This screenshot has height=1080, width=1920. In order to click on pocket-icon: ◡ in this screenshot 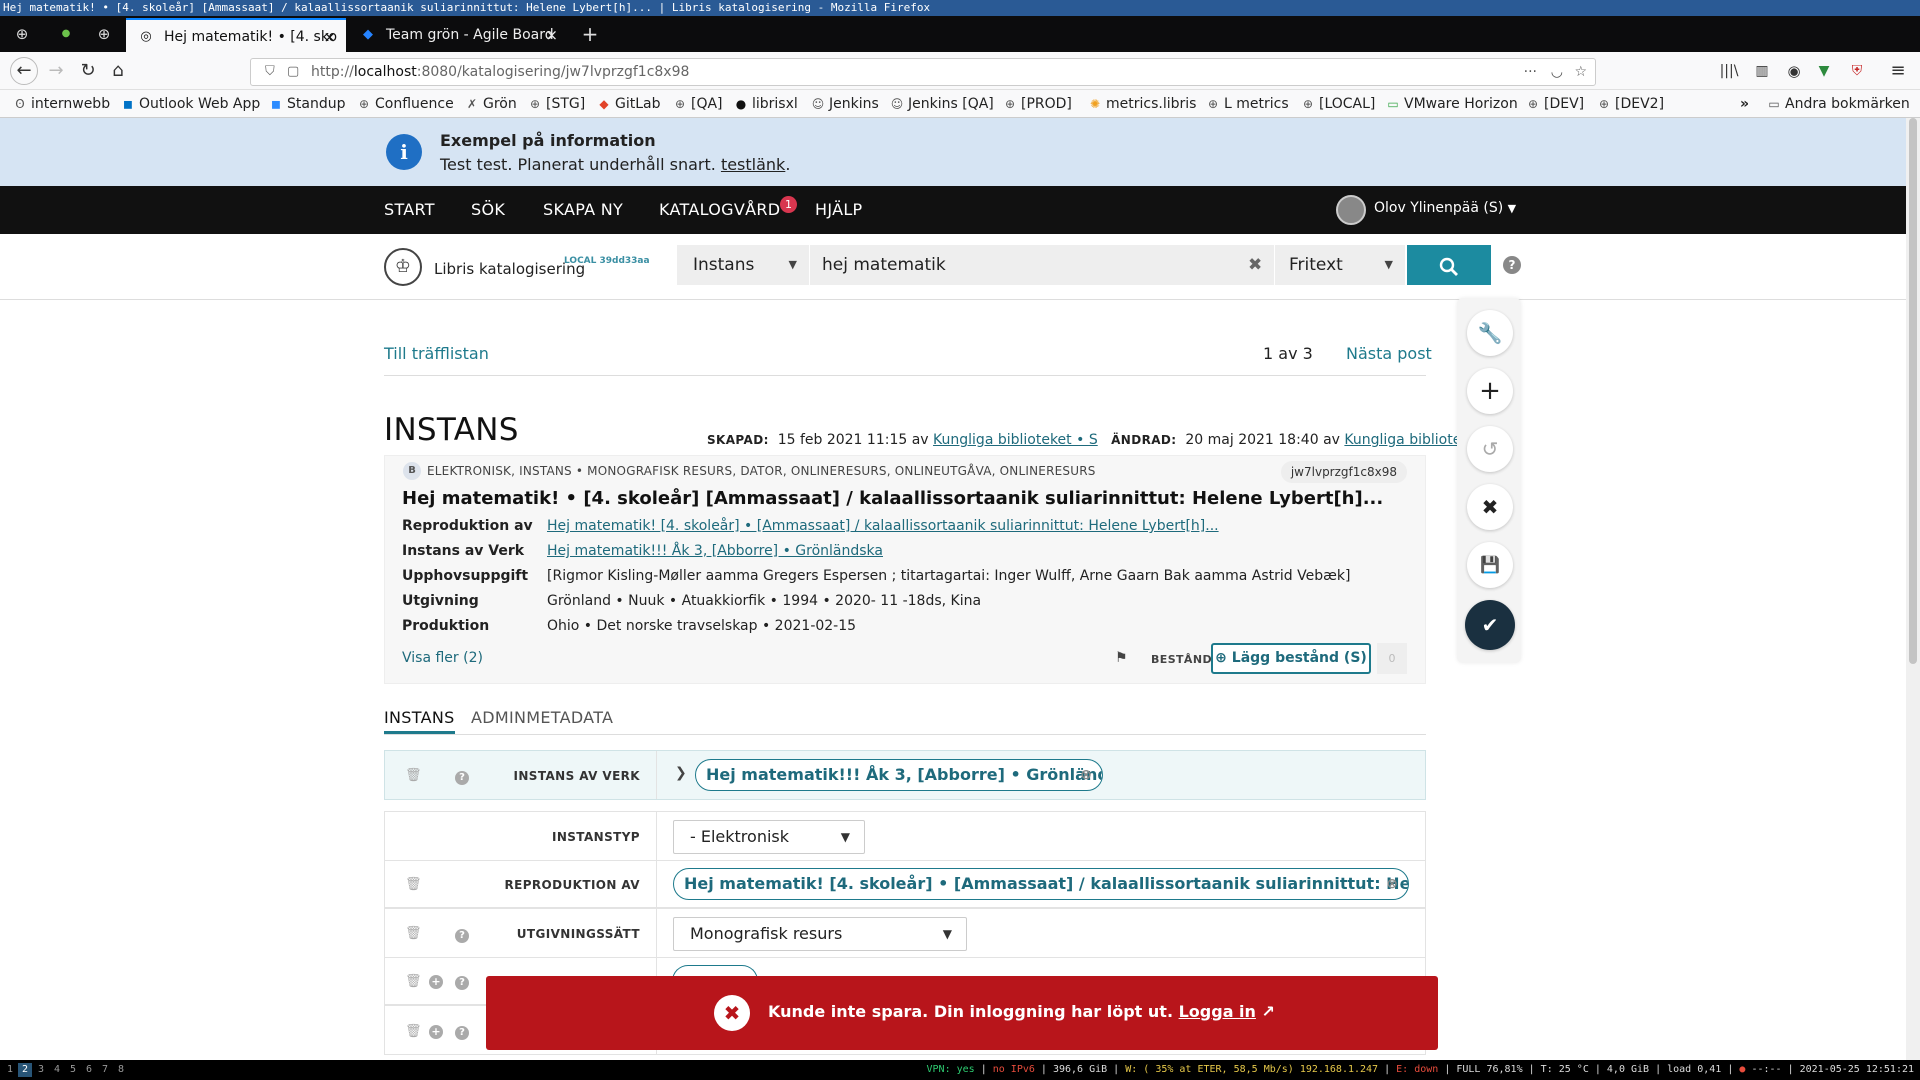, I will do `click(1557, 72)`.